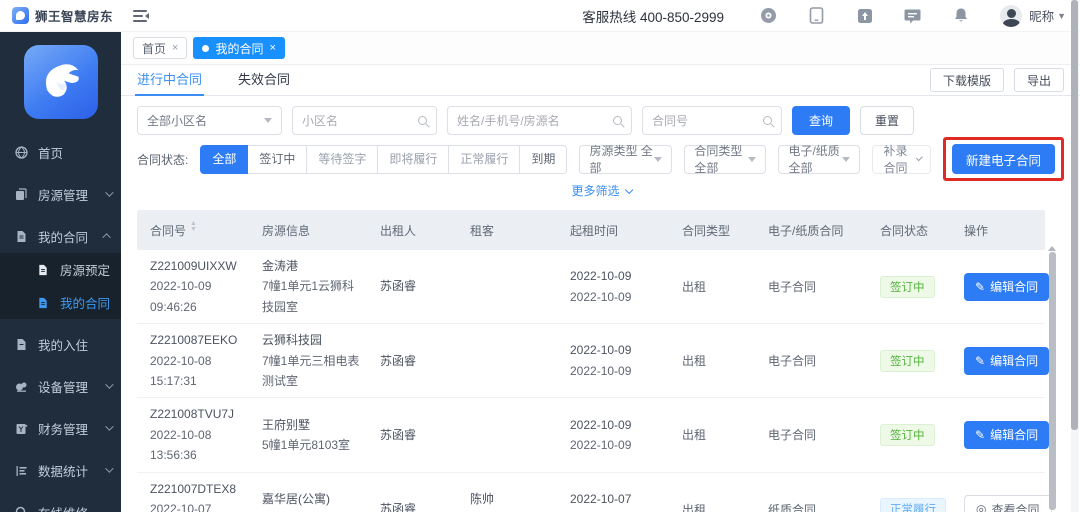 The height and width of the screenshot is (512, 1080). What do you see at coordinates (1061, 16) in the screenshot?
I see `chevron-down-icon: ▼` at bounding box center [1061, 16].